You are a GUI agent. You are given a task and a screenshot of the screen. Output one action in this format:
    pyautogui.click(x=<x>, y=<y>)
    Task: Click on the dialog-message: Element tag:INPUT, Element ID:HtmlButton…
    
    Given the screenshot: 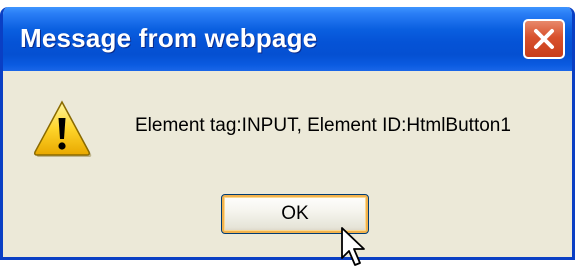 What is the action you would take?
    pyautogui.click(x=323, y=125)
    